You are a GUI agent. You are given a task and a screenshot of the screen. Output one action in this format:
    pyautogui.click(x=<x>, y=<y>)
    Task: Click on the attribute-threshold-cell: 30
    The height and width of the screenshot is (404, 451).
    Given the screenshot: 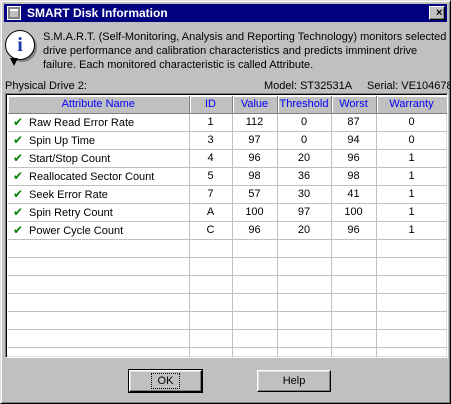 What is the action you would take?
    pyautogui.click(x=304, y=194)
    